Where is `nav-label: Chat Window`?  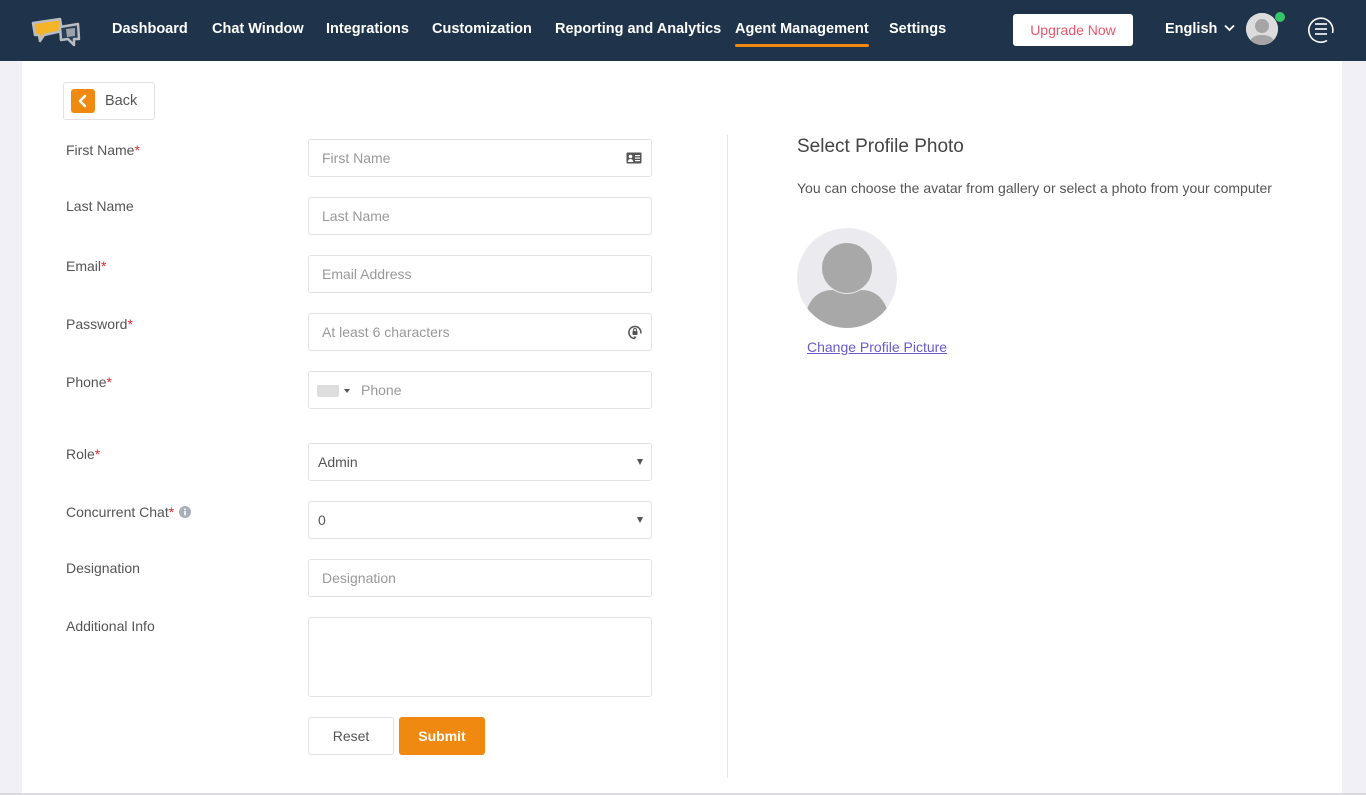
nav-label: Chat Window is located at coordinates (258, 29).